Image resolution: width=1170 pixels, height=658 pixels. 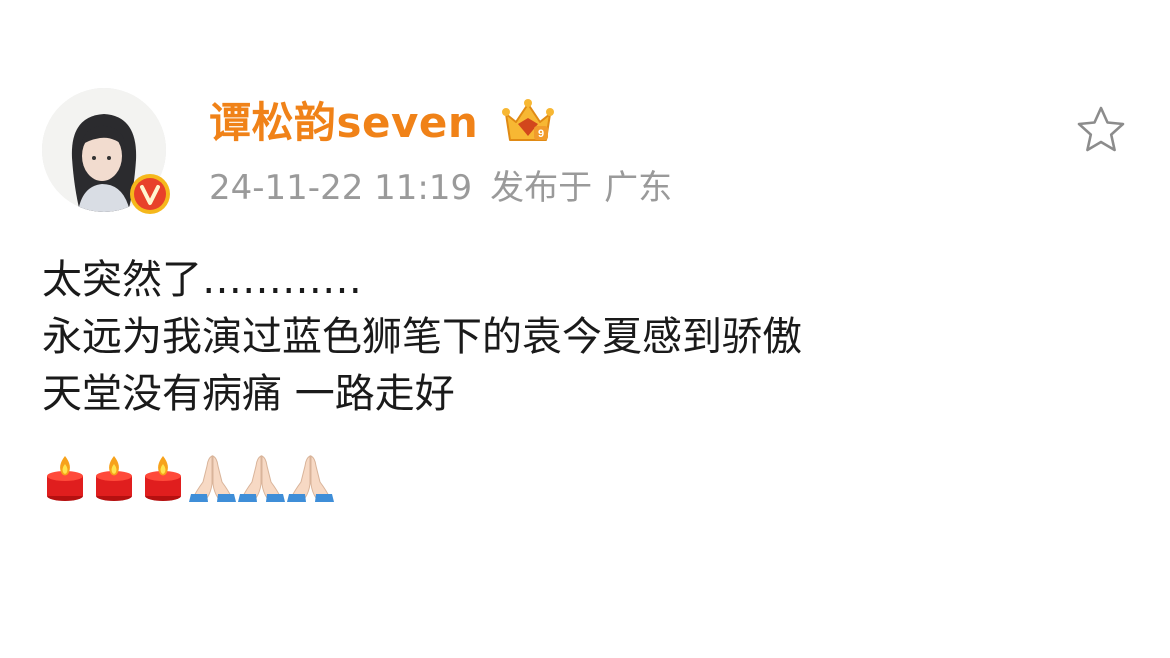 What do you see at coordinates (188, 478) in the screenshot?
I see `emoji-row` at bounding box center [188, 478].